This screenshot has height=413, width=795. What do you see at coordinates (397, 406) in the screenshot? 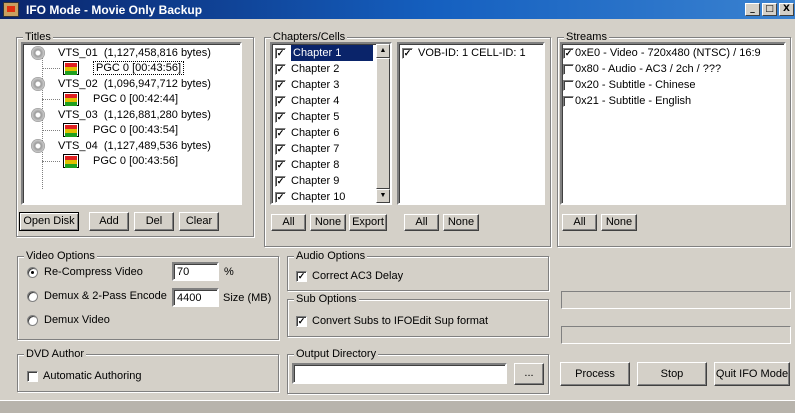
I see `status-strip` at bounding box center [397, 406].